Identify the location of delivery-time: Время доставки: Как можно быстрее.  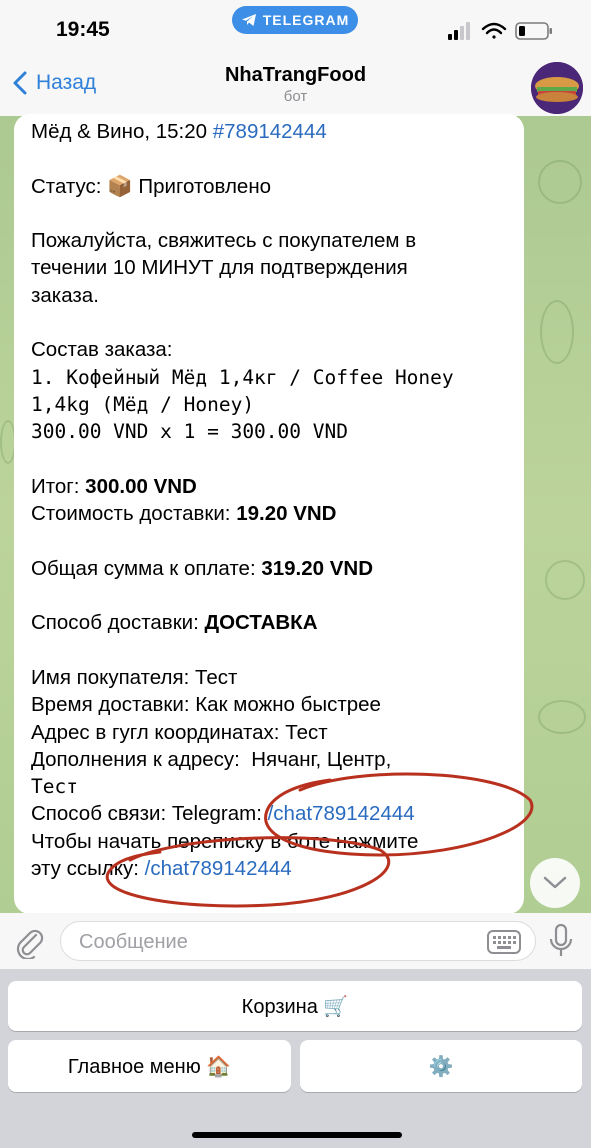
(206, 705).